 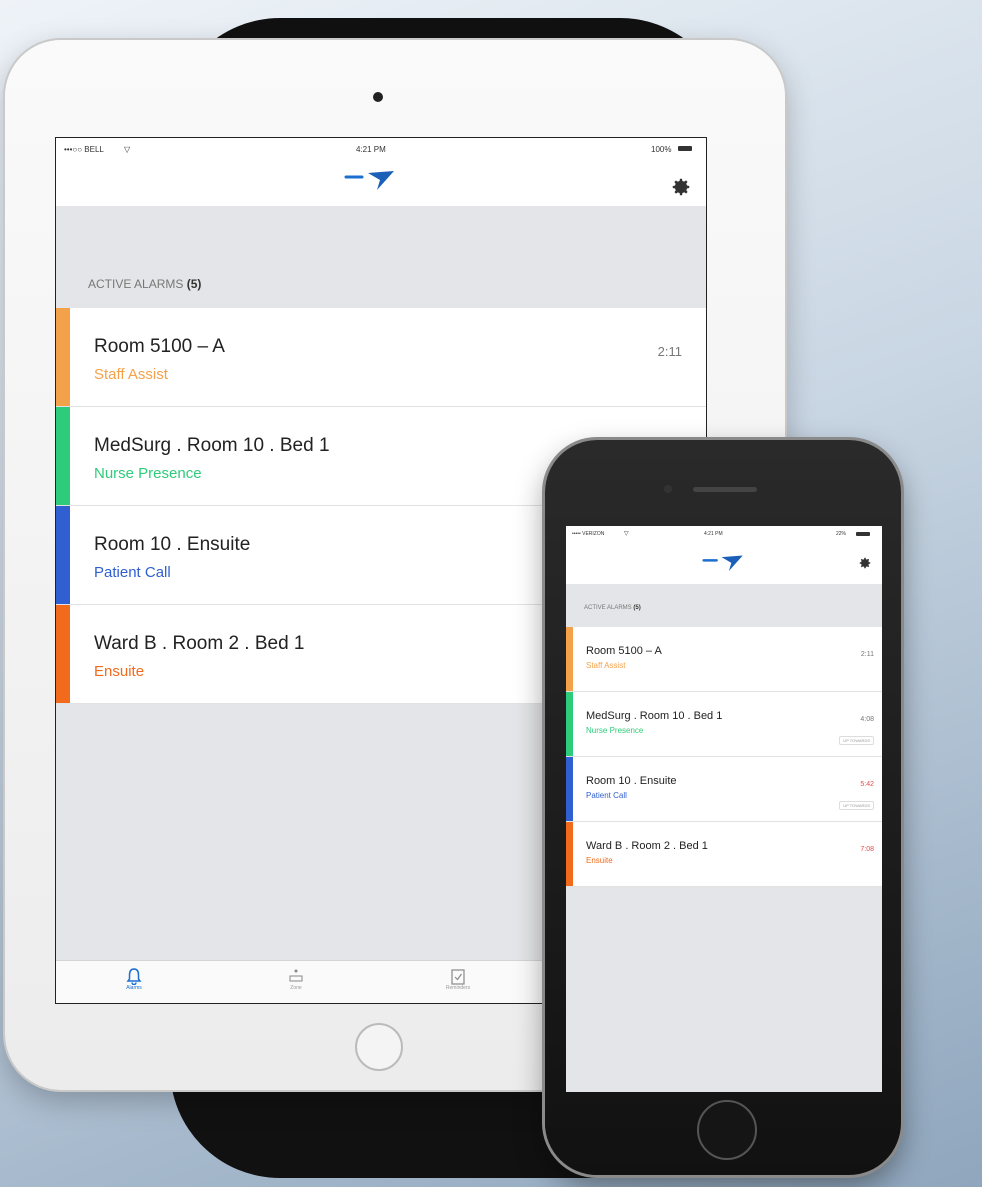 What do you see at coordinates (724, 537) in the screenshot?
I see `iphone-status-bar: ••••• VERIZON ▽ 4:21 PM 22%` at bounding box center [724, 537].